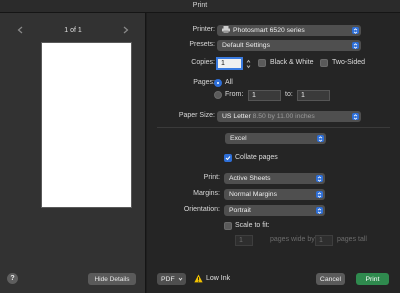  I want to click on window-title: Print, so click(200, 5).